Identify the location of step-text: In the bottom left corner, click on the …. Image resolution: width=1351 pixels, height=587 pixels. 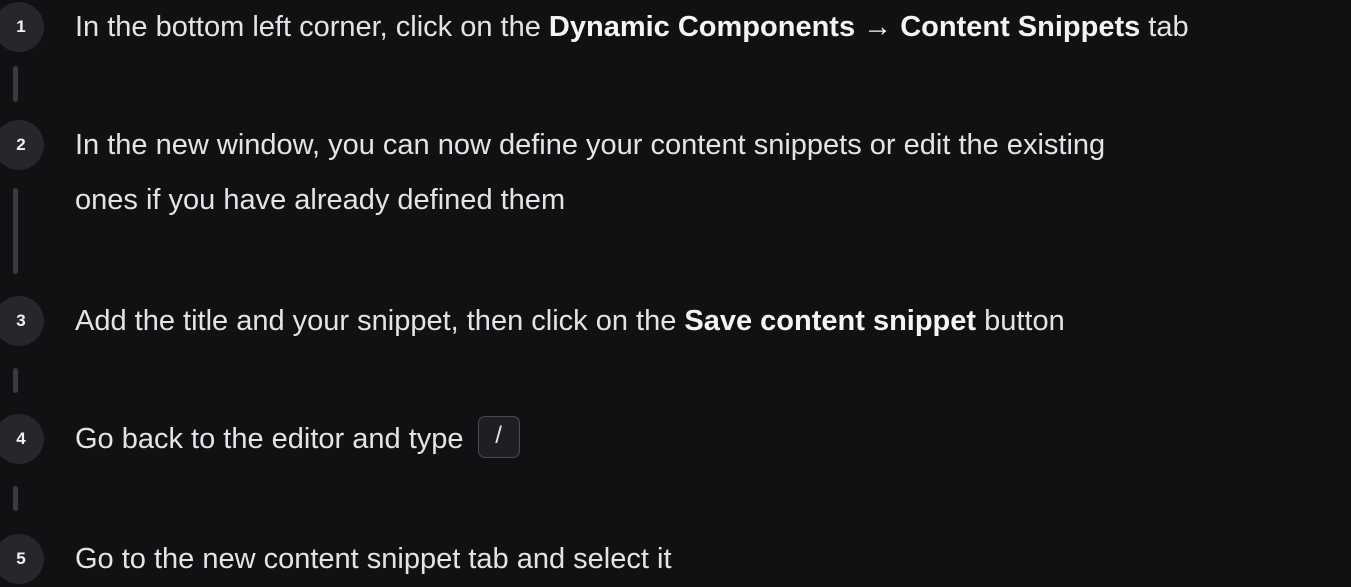
(632, 27).